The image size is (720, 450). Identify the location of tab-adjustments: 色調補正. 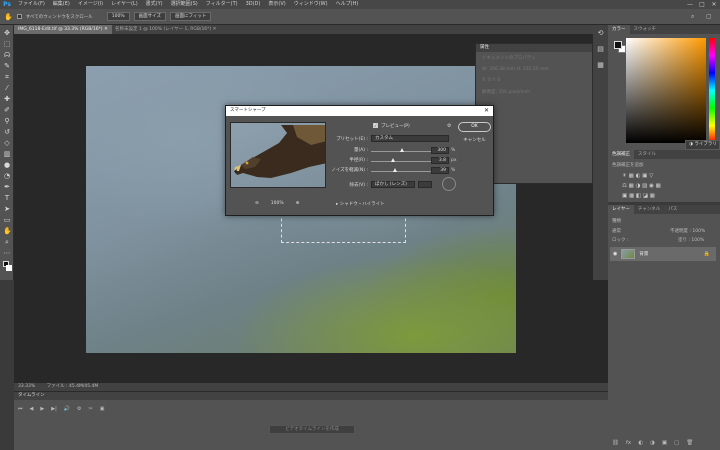
(621, 154).